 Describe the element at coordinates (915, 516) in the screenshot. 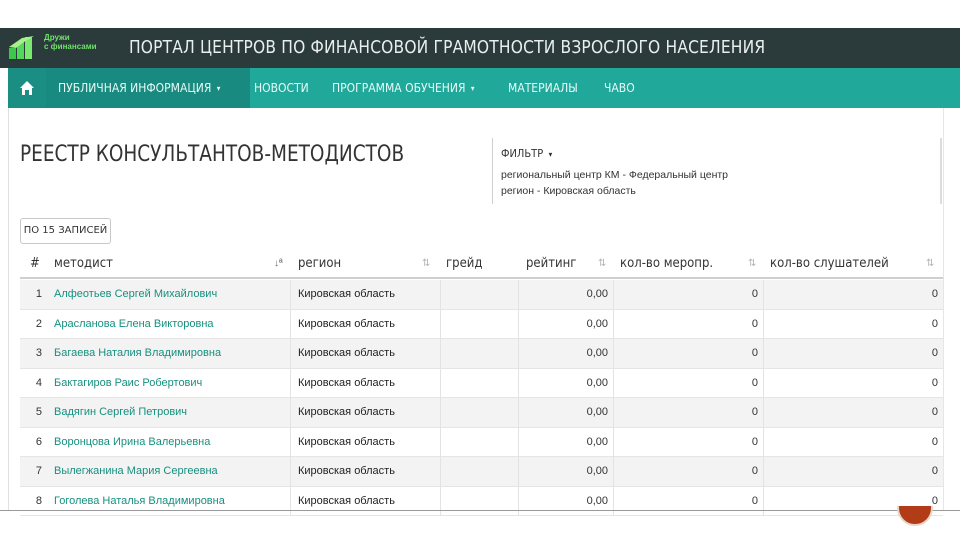

I see `page-number-badge` at that location.